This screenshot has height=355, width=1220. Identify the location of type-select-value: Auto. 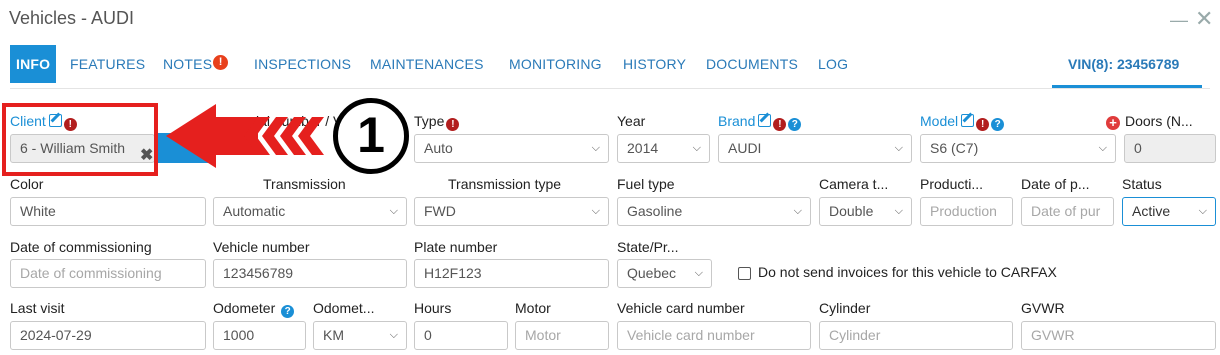
(438, 148).